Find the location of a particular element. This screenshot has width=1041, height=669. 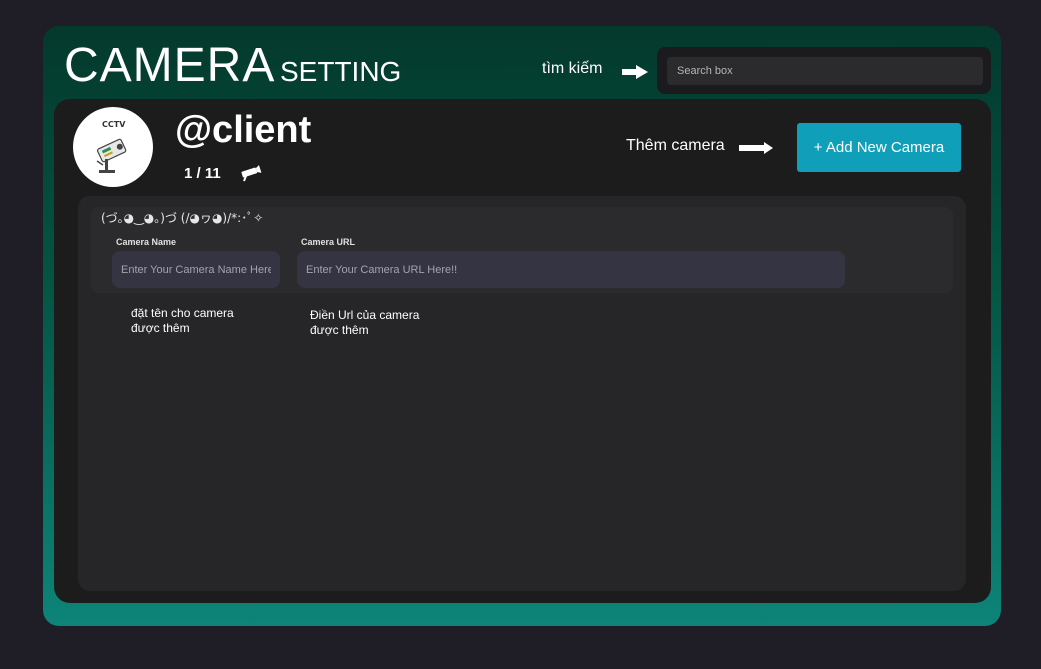

add-new-camera-button: + Add New Camera is located at coordinates (879, 147).